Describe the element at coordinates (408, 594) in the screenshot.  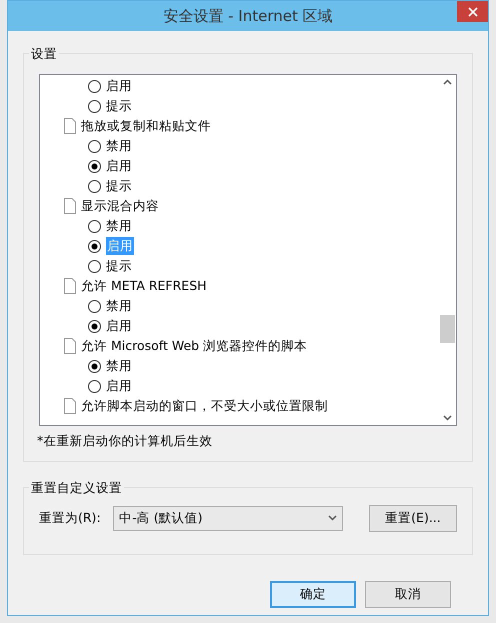
I see `dialog-button: 取消` at that location.